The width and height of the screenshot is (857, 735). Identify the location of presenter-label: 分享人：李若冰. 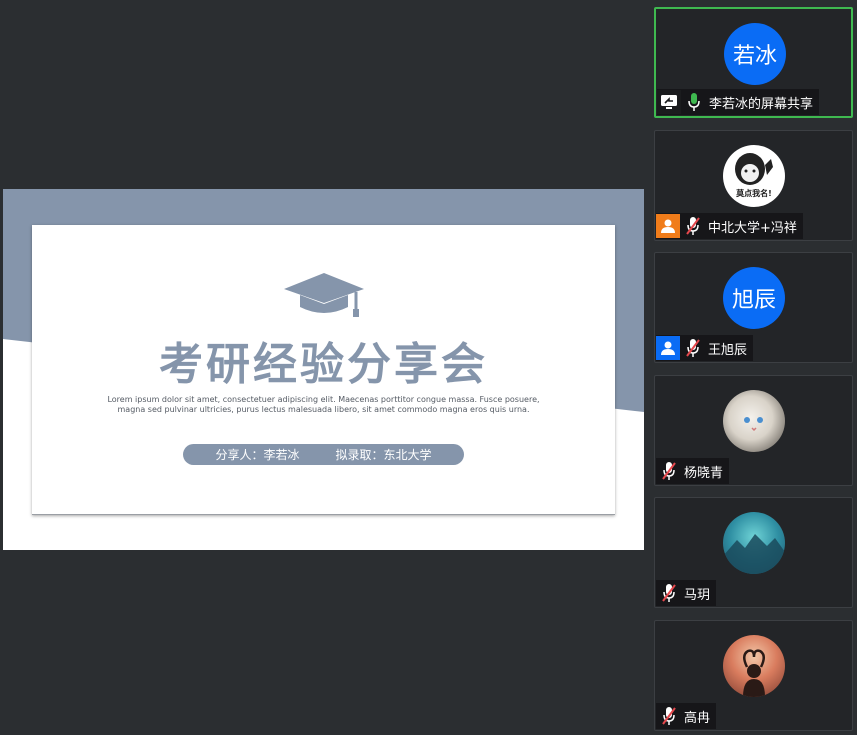
(257, 455).